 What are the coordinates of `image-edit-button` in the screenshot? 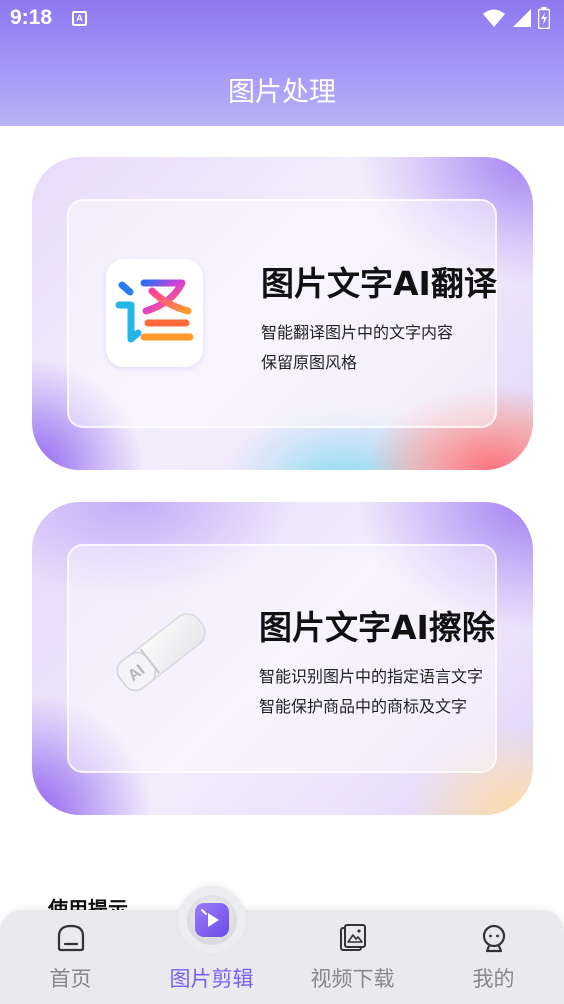 It's located at (212, 920).